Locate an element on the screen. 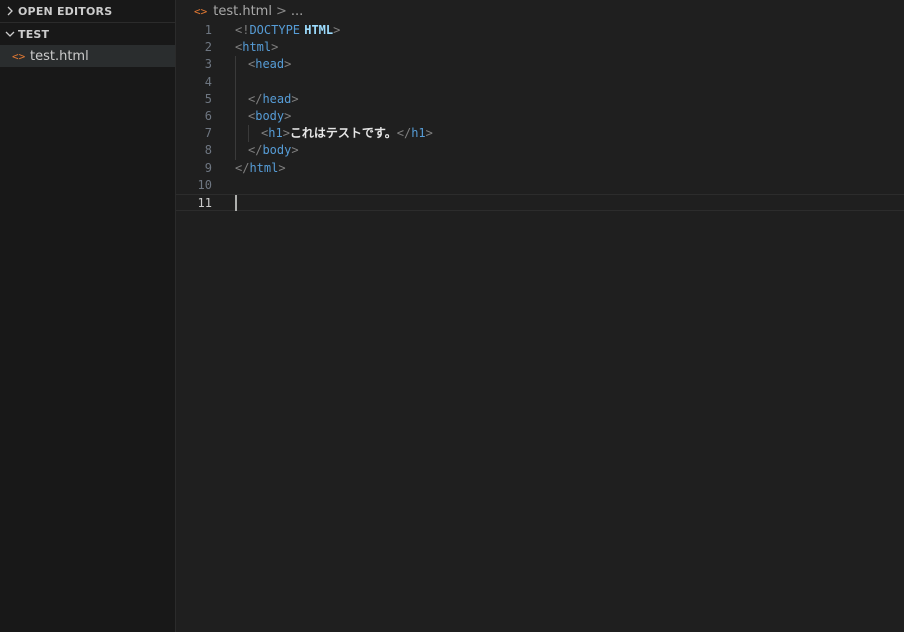 This screenshot has height=632, width=904. code-line: 5 </head> is located at coordinates (540, 99).